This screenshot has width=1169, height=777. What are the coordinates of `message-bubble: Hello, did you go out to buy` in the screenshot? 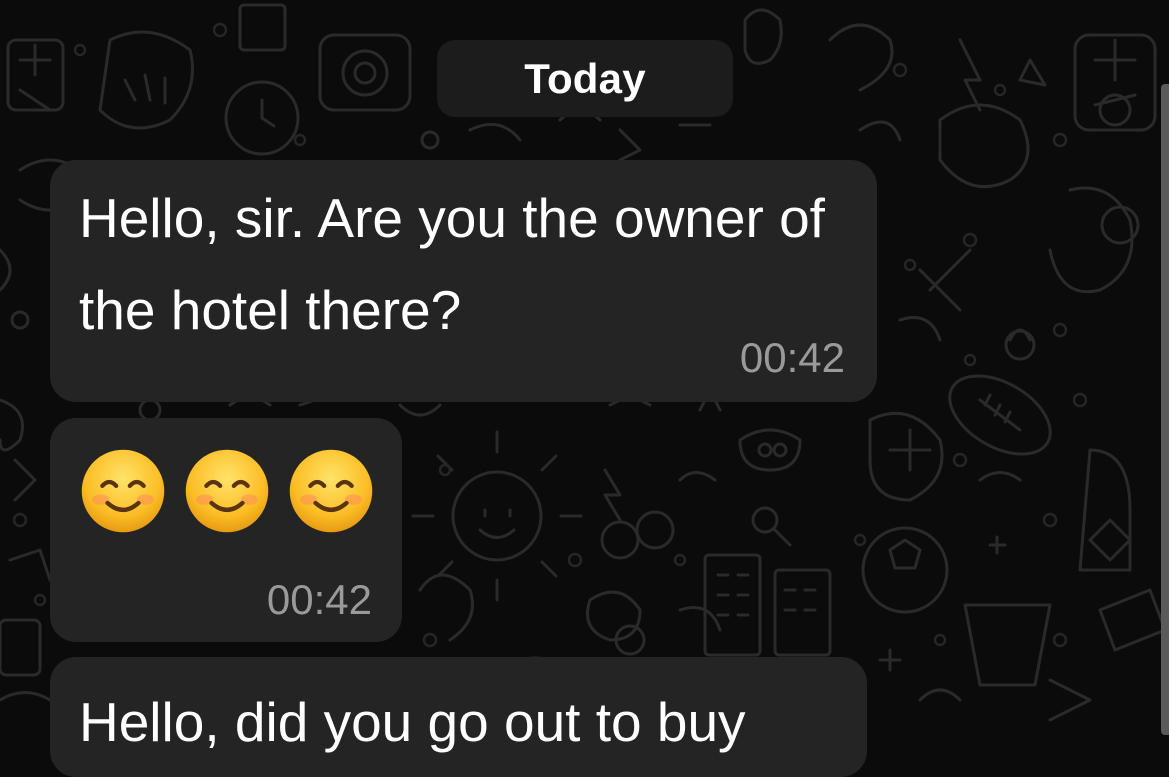 It's located at (458, 717).